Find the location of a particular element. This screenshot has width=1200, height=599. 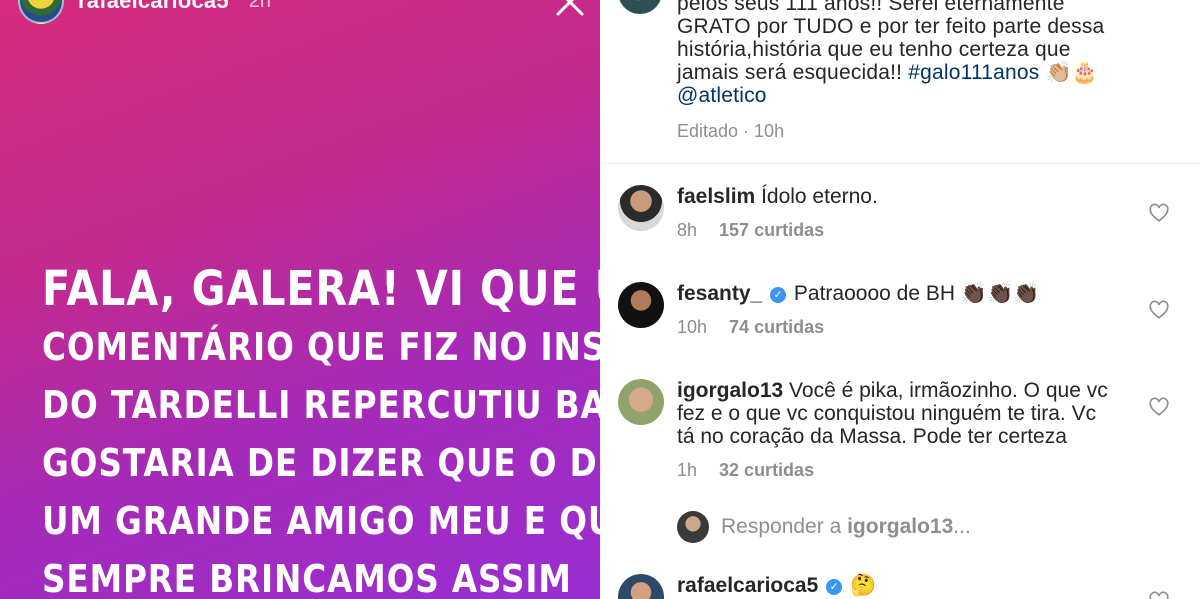

comment-meta: 1h 32 curtidas is located at coordinates (745, 470).